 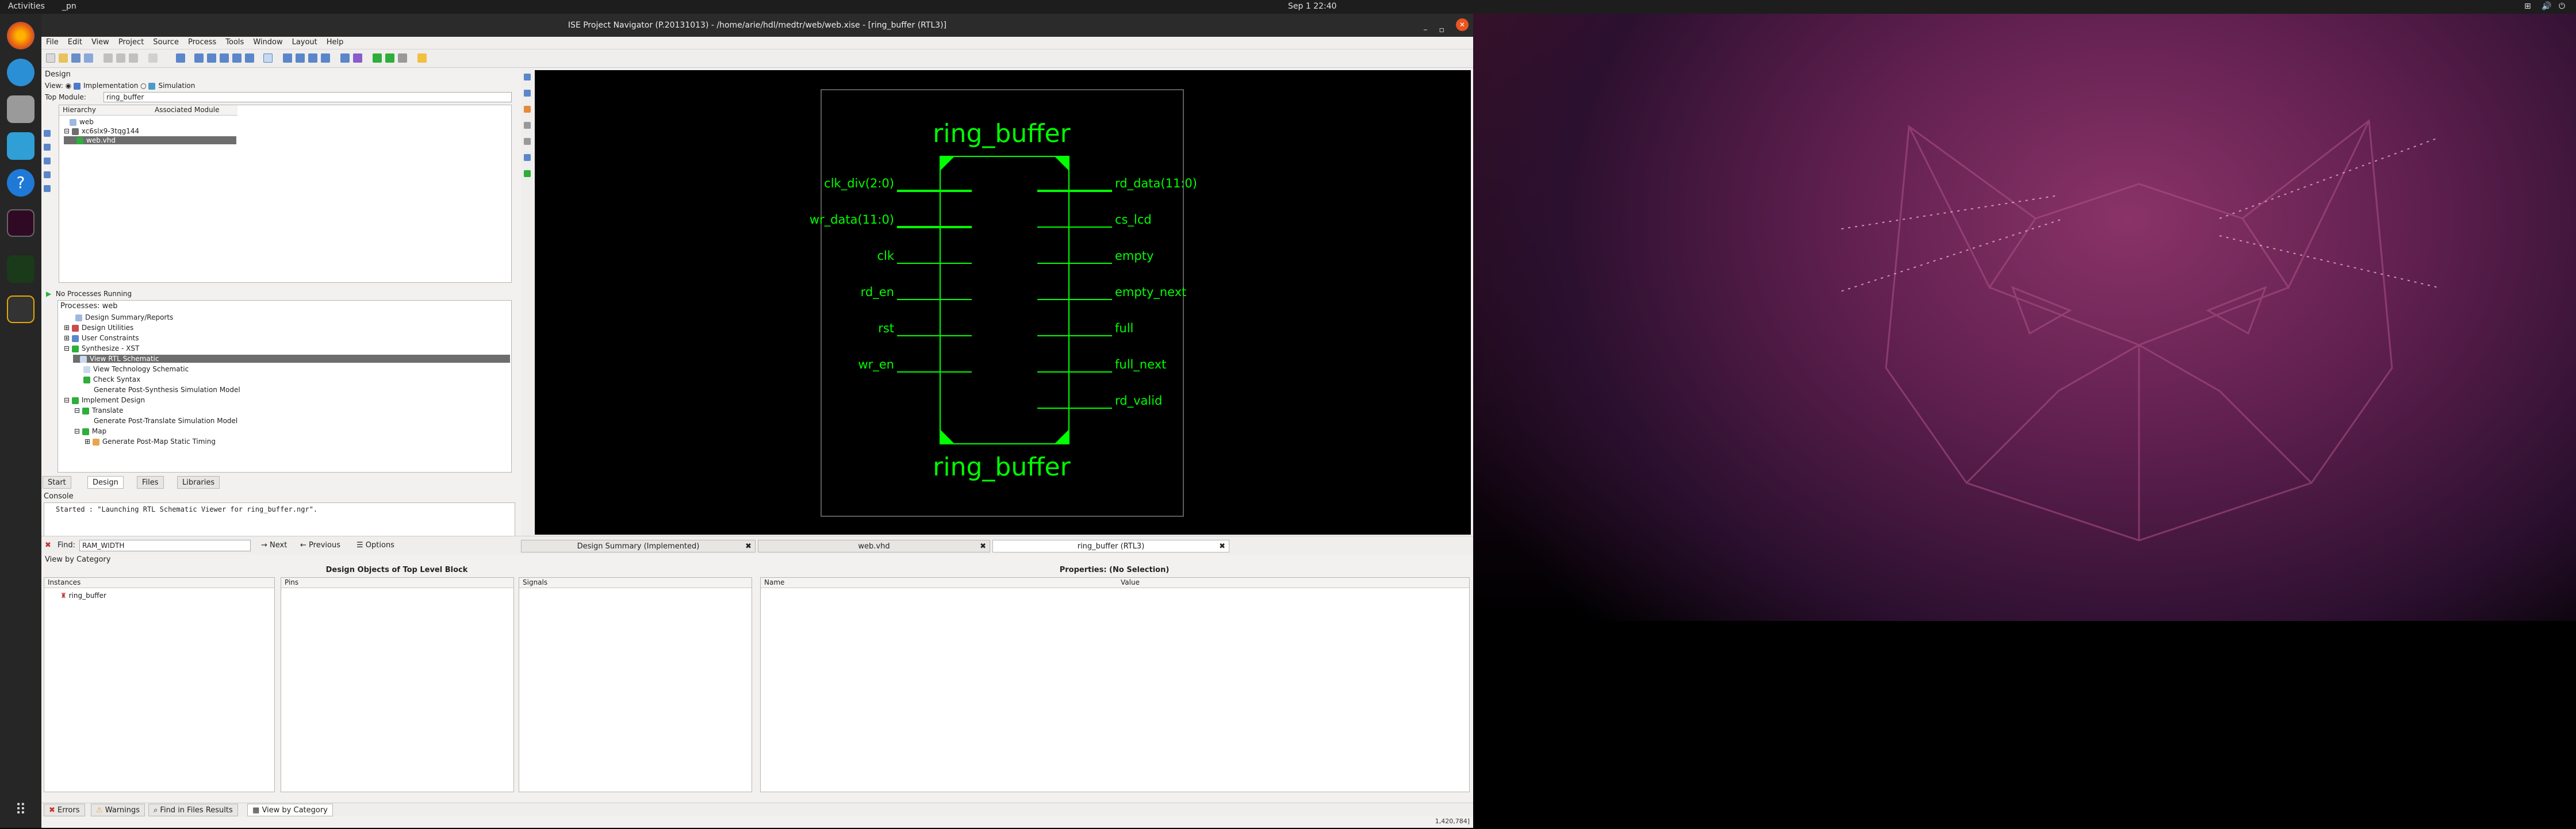 What do you see at coordinates (26, 6) in the screenshot?
I see `activities-button: Activities` at bounding box center [26, 6].